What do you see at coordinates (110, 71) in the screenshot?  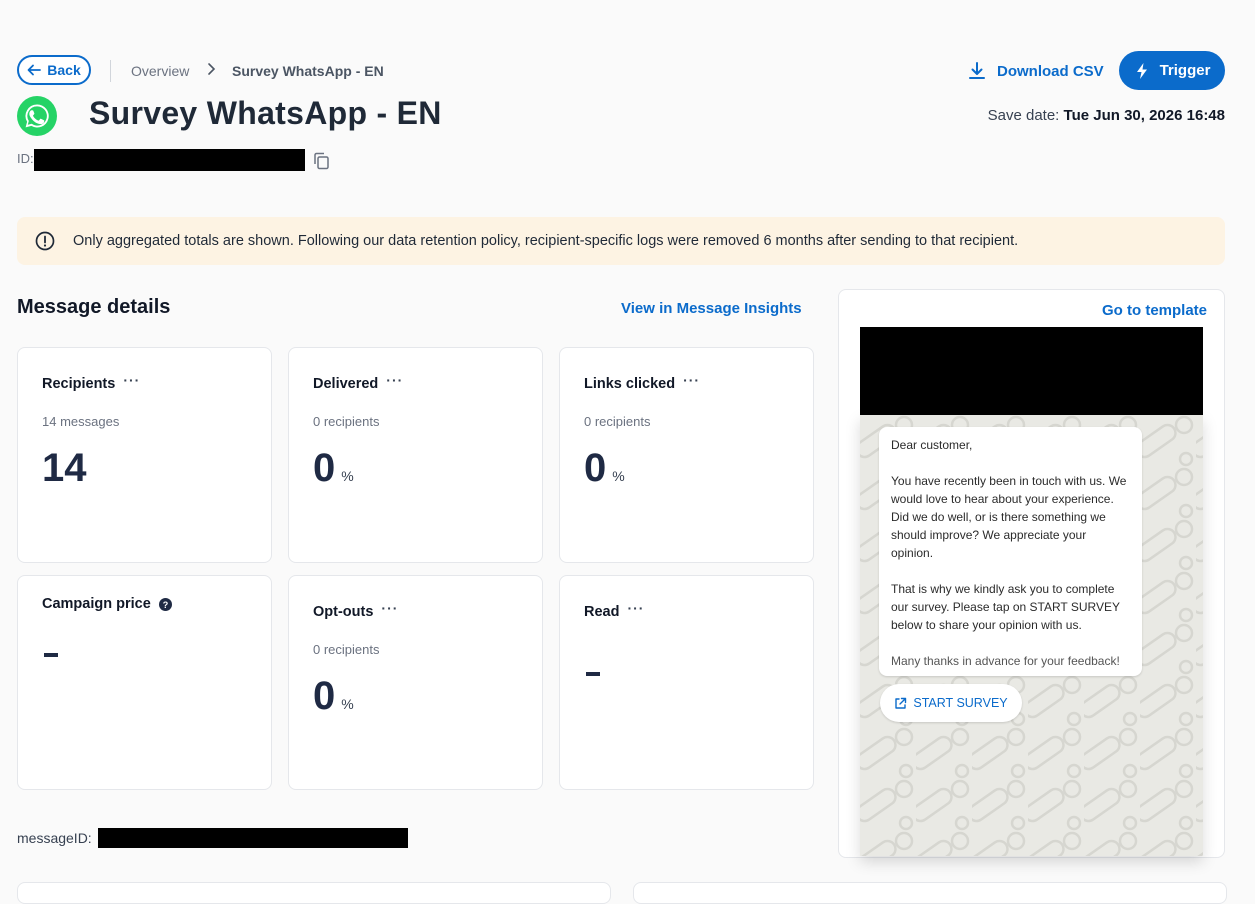 I see `breadcrumb-divider` at bounding box center [110, 71].